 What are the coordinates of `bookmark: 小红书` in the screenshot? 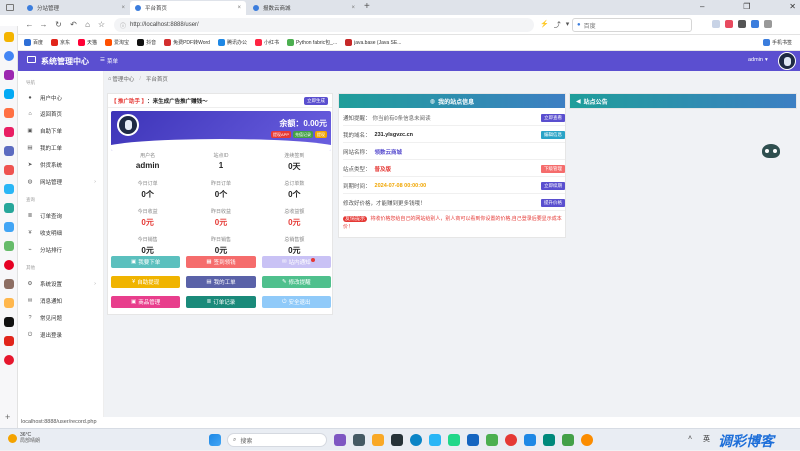 It's located at (267, 42).